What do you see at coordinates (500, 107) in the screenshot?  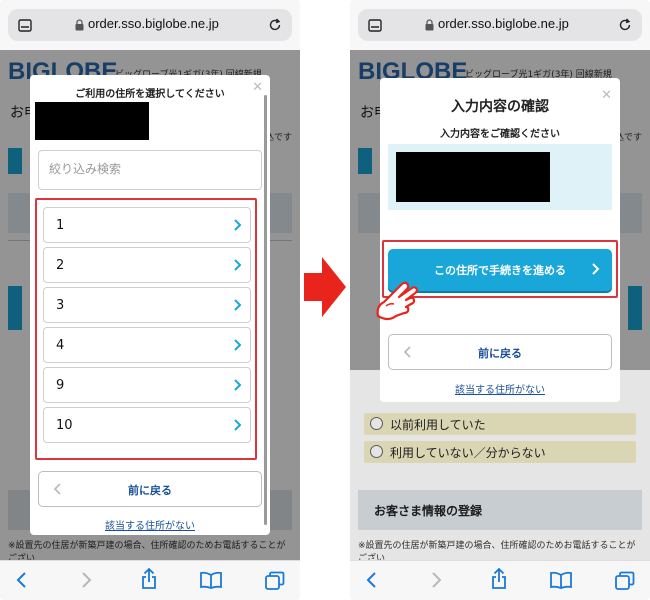 I see `modal-title: 入力内容の確認` at bounding box center [500, 107].